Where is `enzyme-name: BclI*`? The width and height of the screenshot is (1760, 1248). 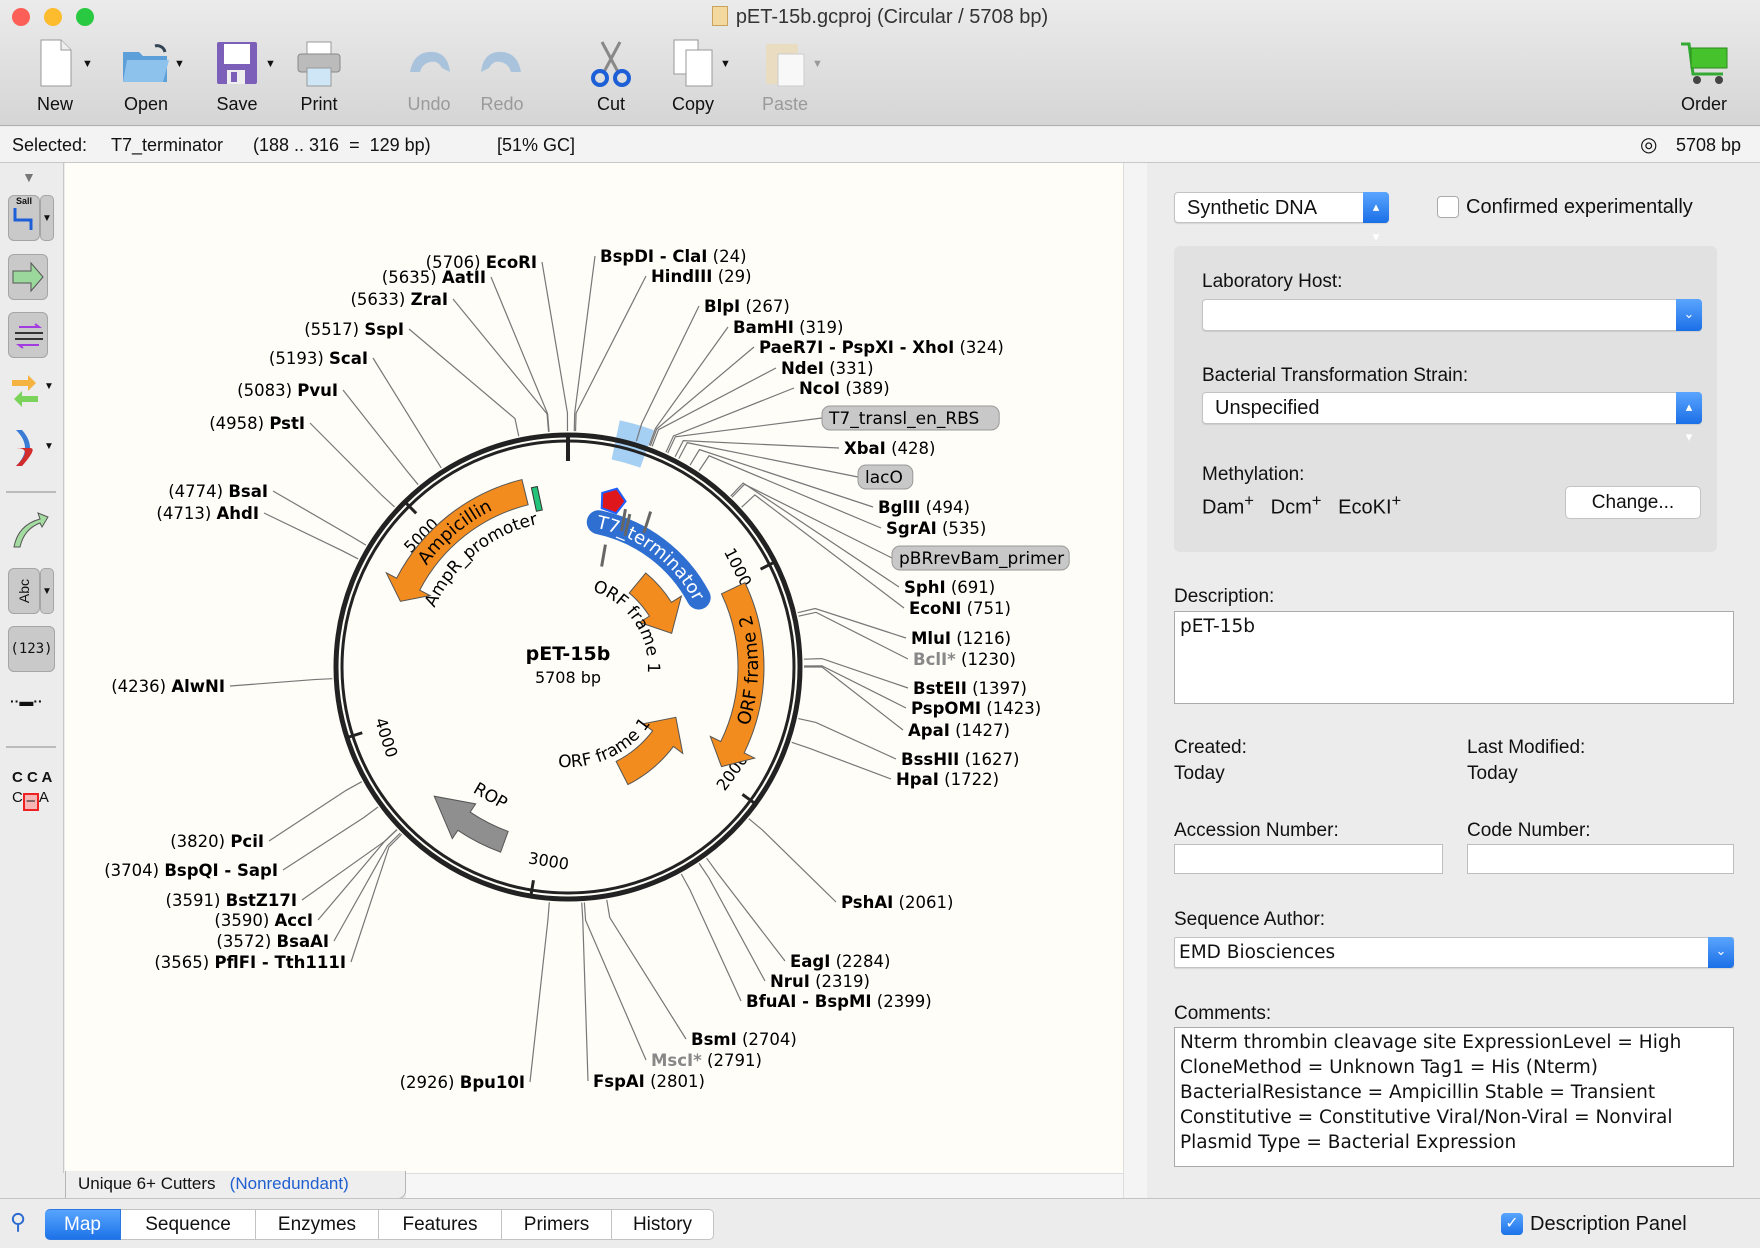
enzyme-name: BclI* is located at coordinates (934, 659).